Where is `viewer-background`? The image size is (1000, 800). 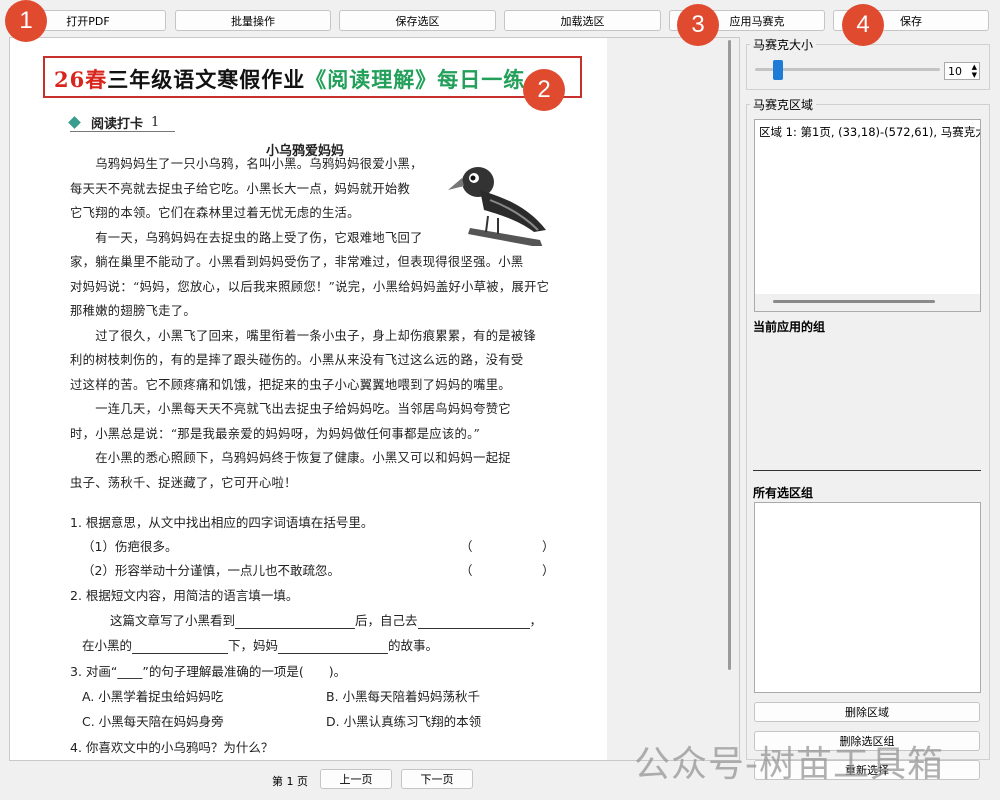
viewer-background is located at coordinates (673, 399).